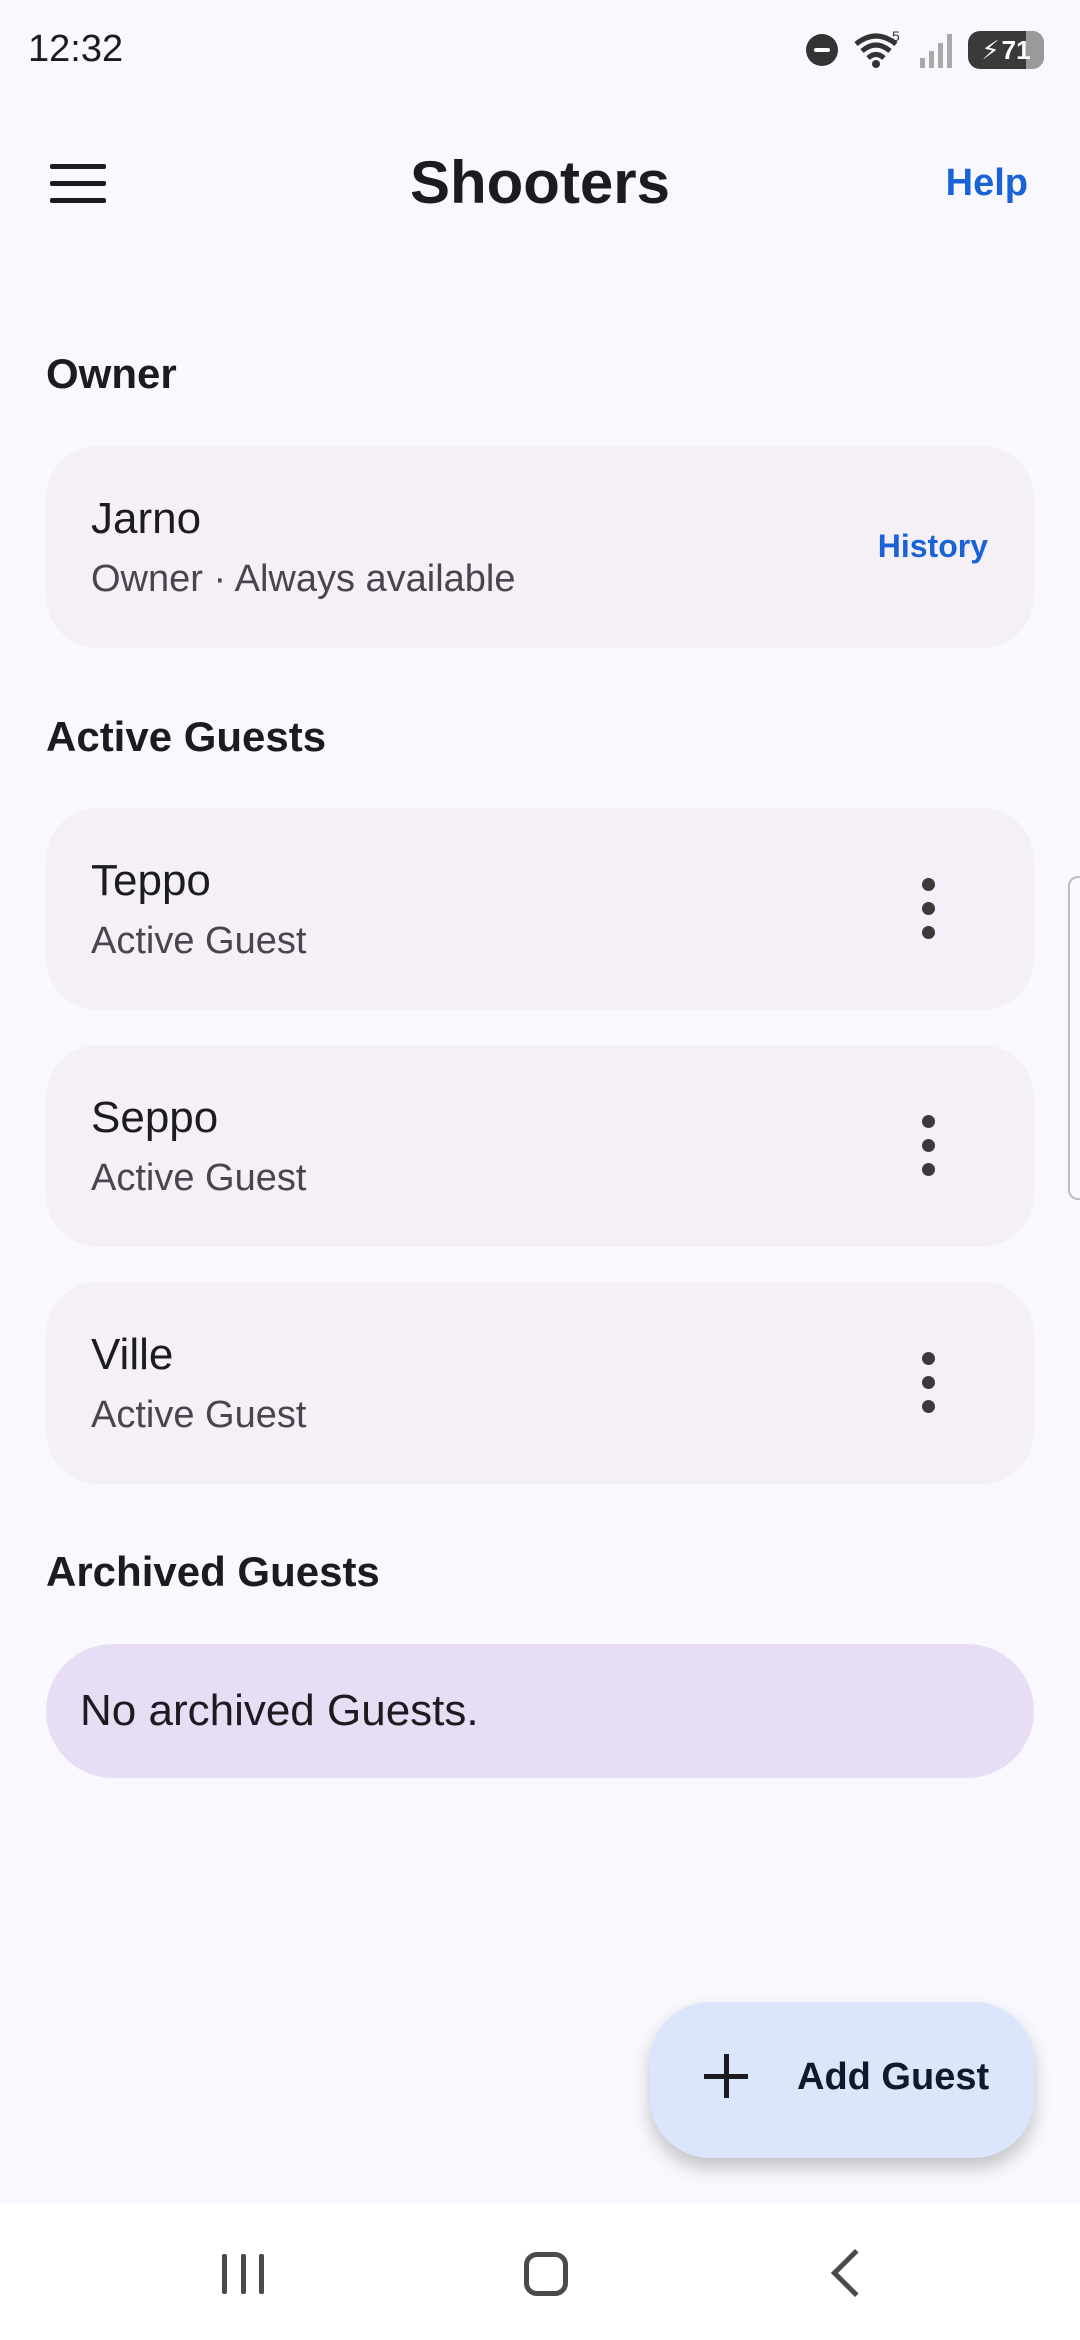 The image size is (1080, 2340). I want to click on wifi-icon: 5, so click(877, 49).